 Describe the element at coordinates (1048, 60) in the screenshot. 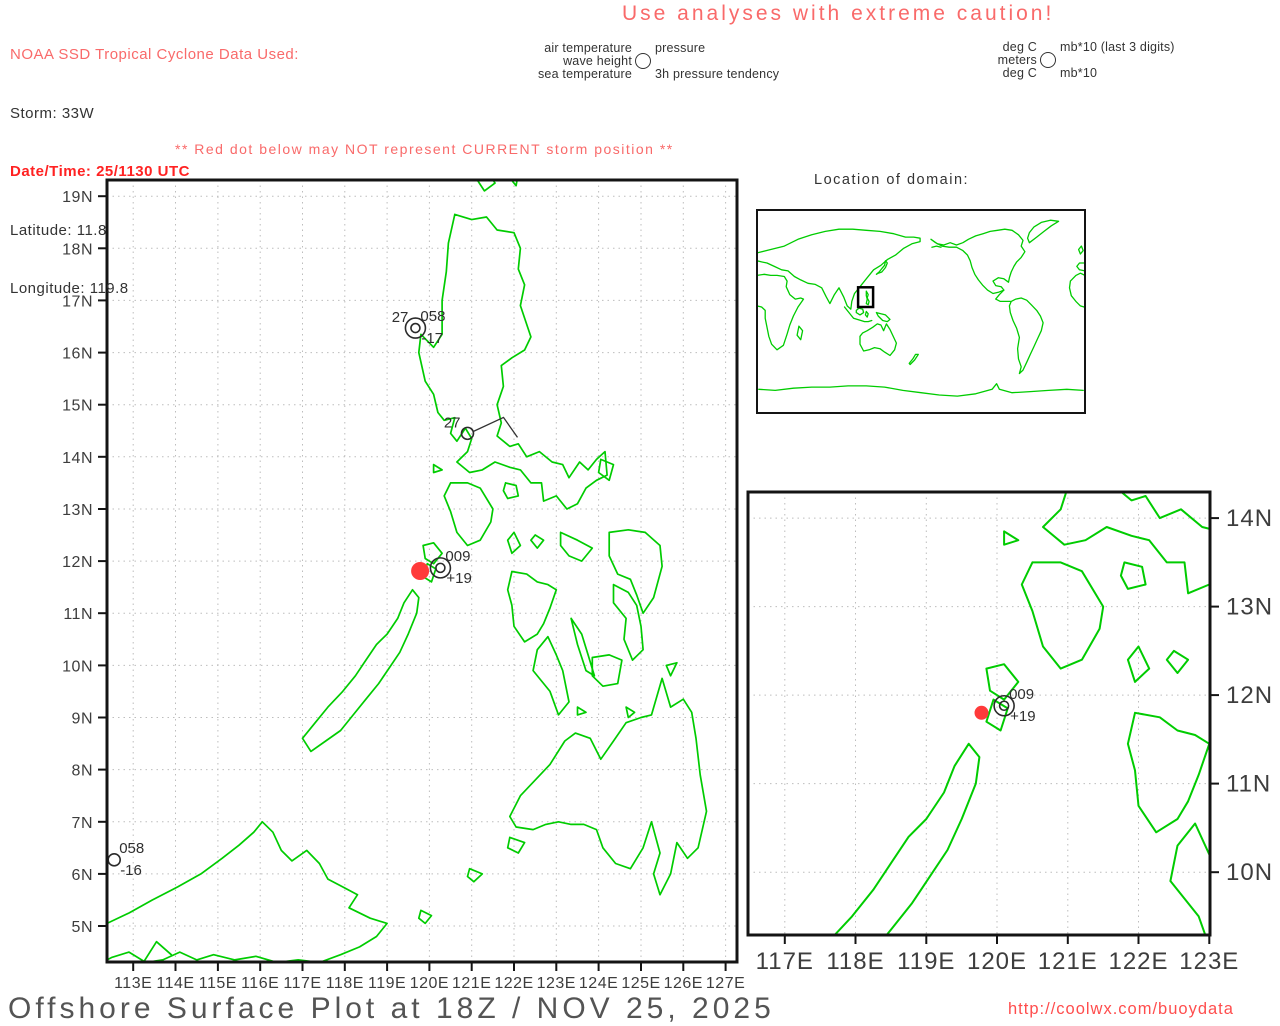

I see `station-circle-units-icon` at that location.